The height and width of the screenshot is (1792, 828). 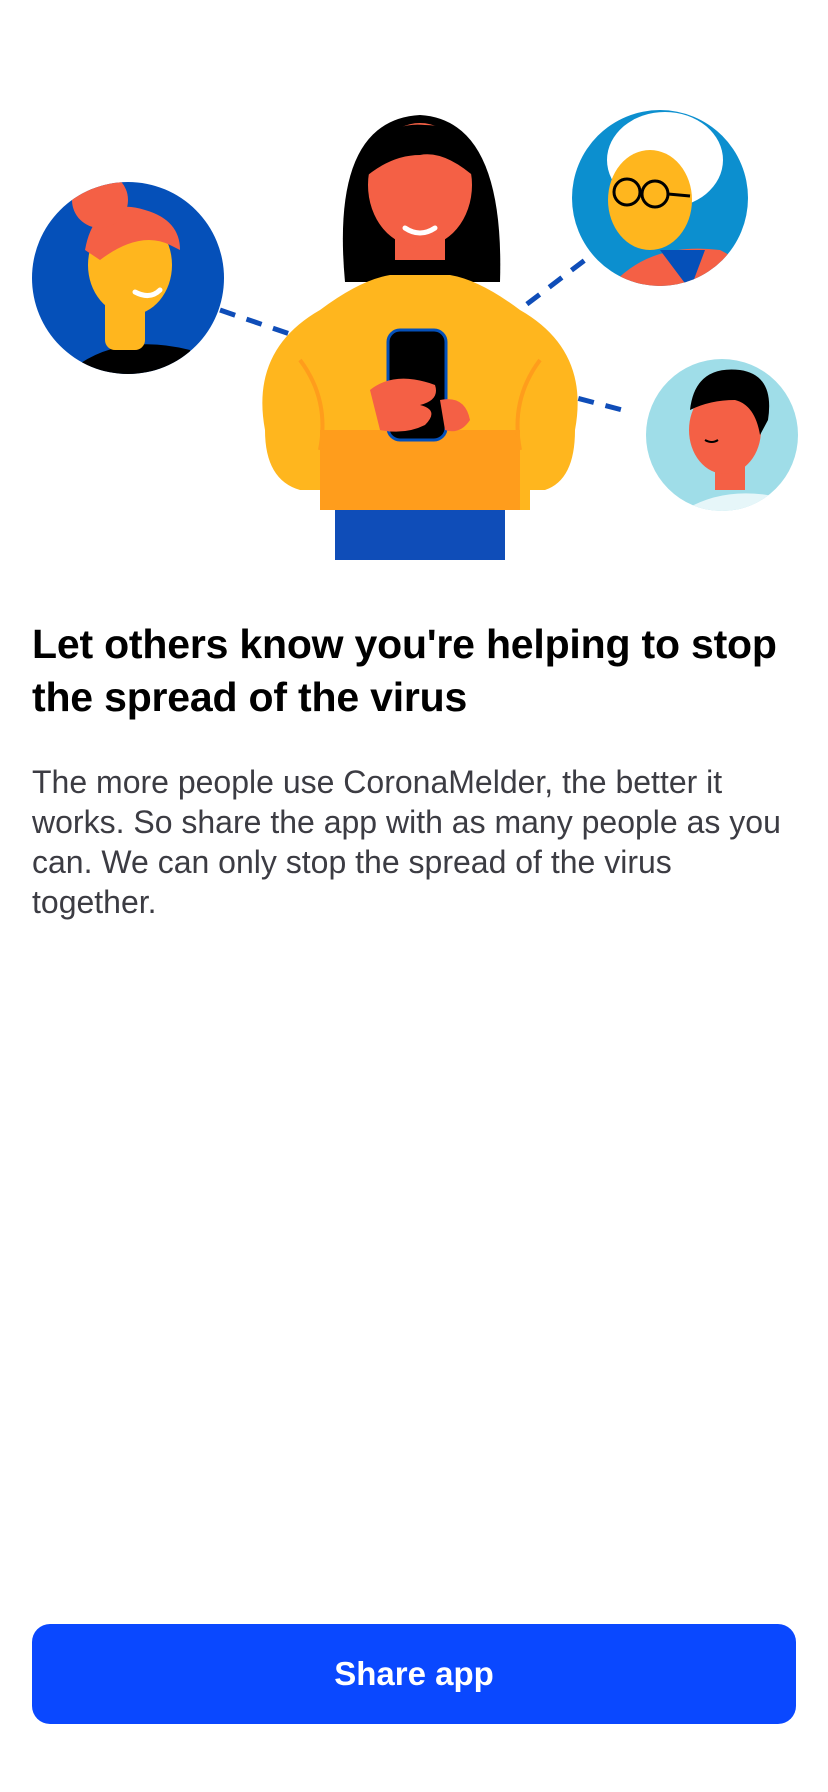 What do you see at coordinates (128, 278) in the screenshot?
I see `avatar-woman-bun` at bounding box center [128, 278].